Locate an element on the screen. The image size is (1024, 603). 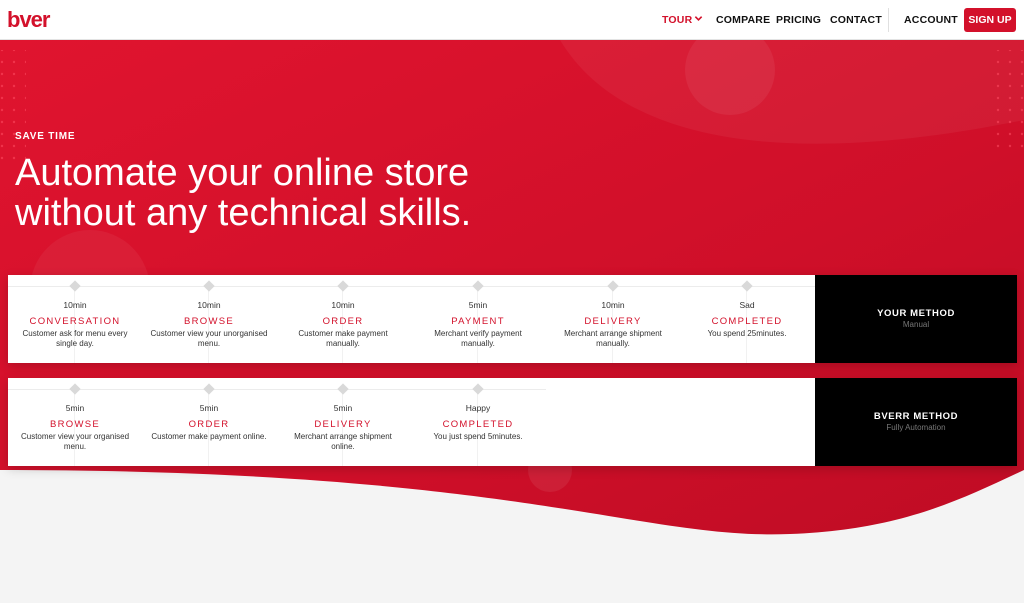
svg-text: bver is located at coordinates (29, 19).